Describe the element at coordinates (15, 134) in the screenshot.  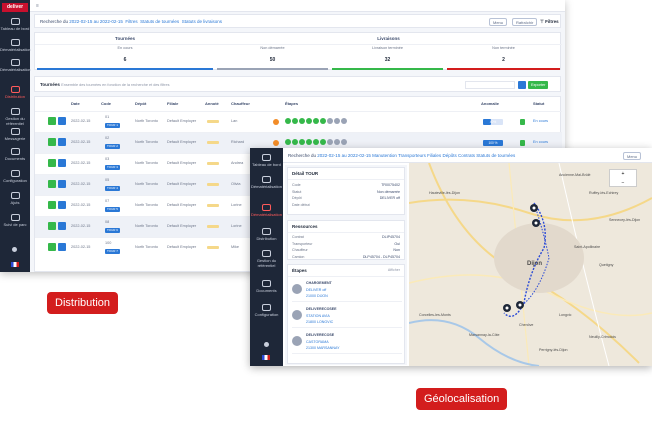
I see `nav-item-messagerie: Messagerie` at that location.